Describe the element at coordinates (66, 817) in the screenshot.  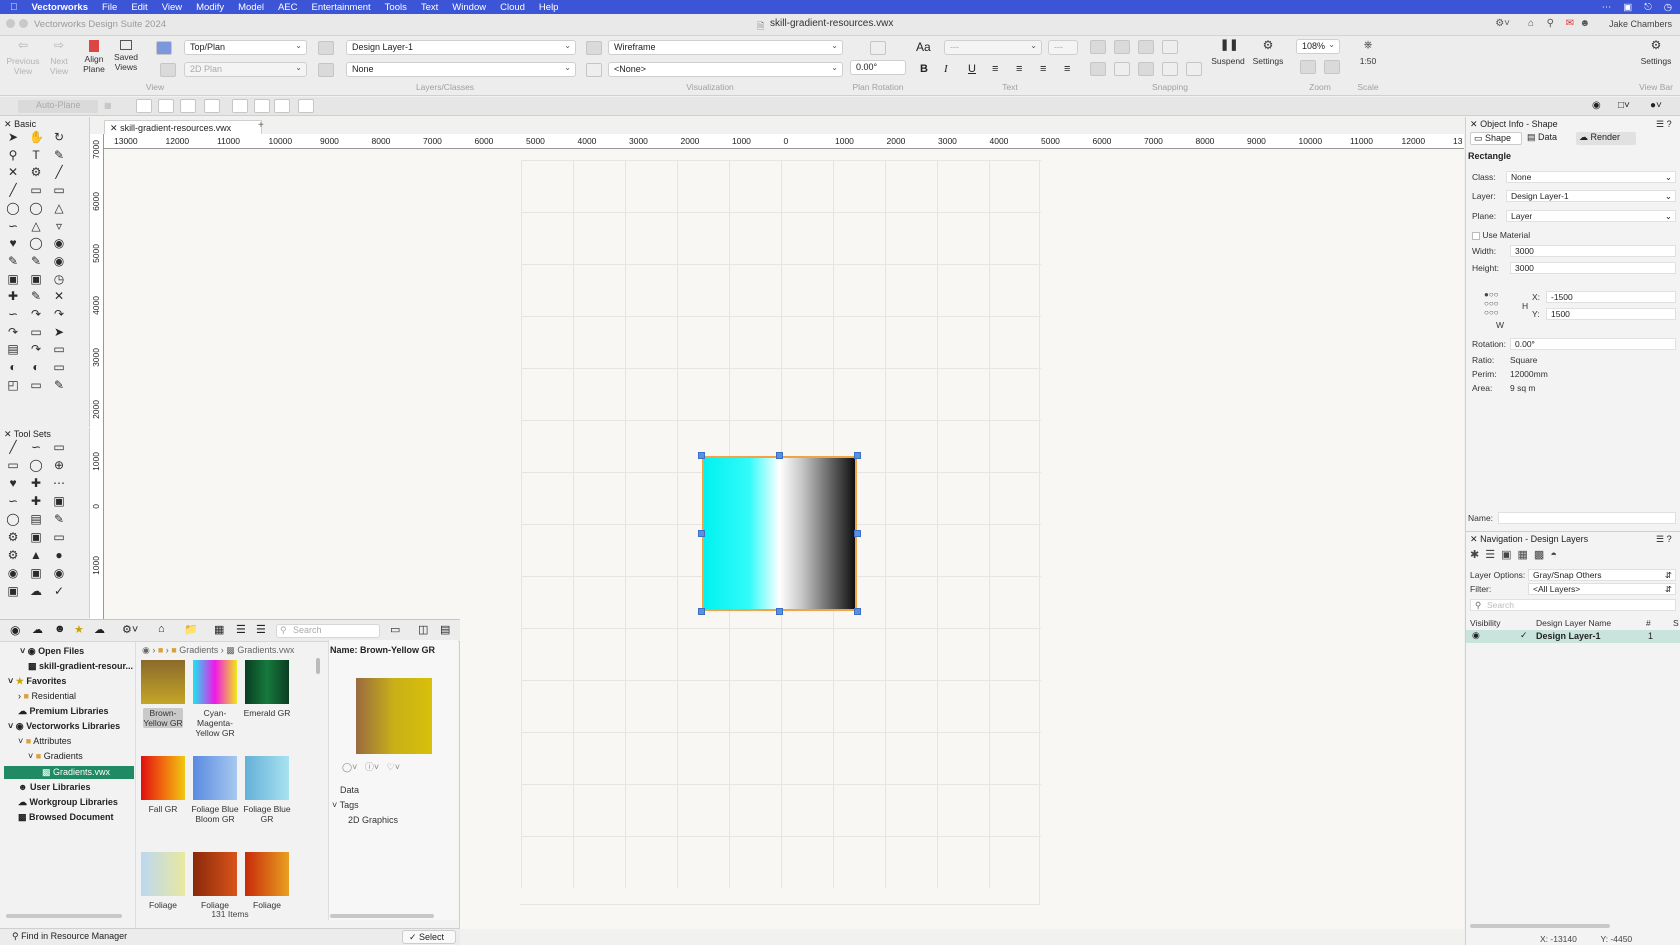
I see `tree-browsed-document: ▩ Browsed Document` at that location.